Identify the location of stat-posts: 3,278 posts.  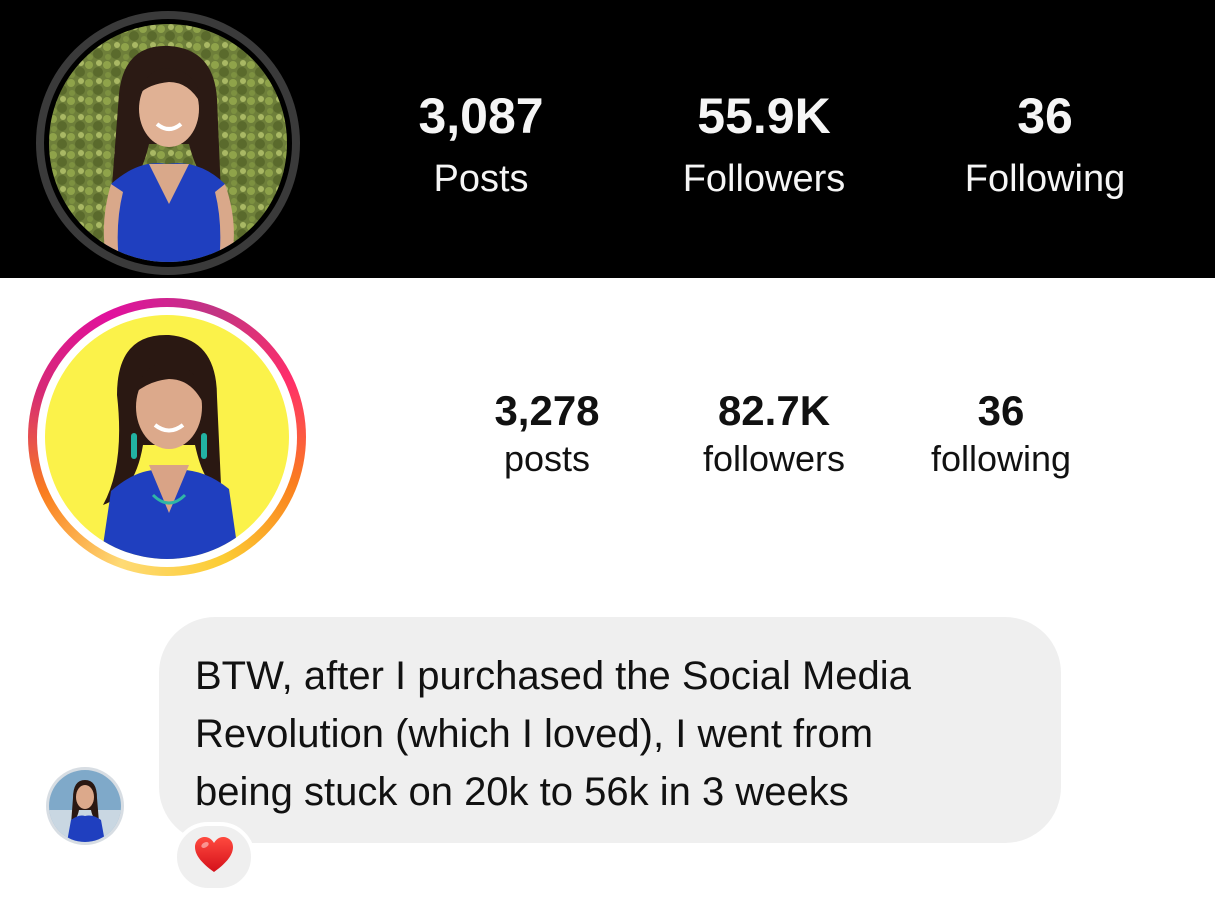
(547, 434).